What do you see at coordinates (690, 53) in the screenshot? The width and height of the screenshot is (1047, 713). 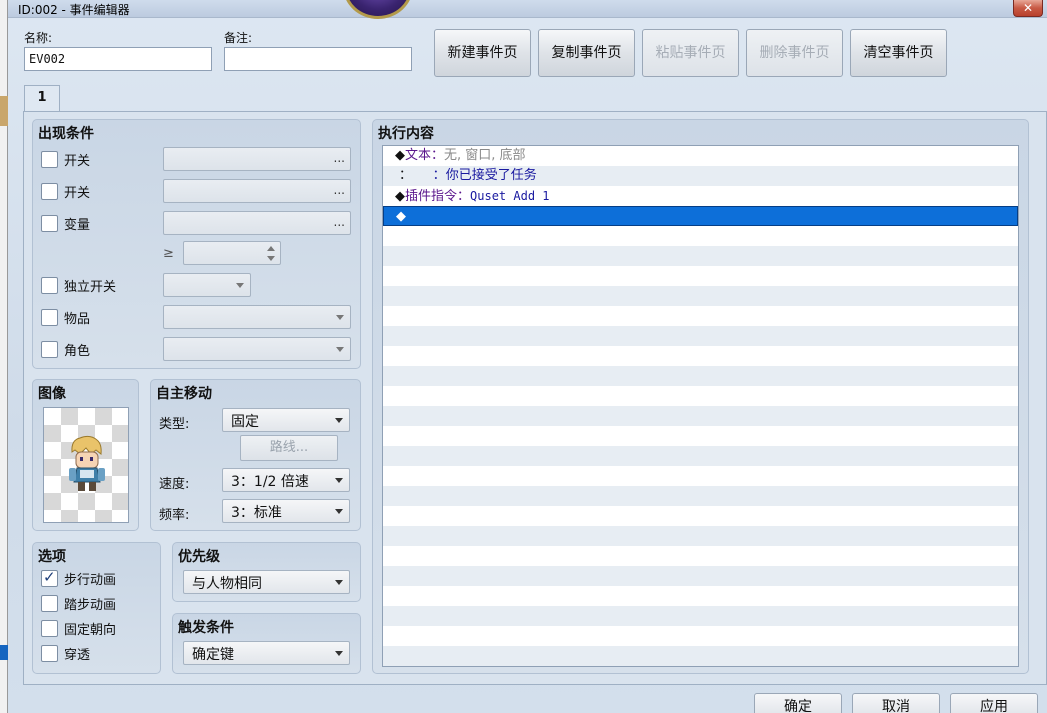 I see `paste-page-button: 粘贴事件页` at bounding box center [690, 53].